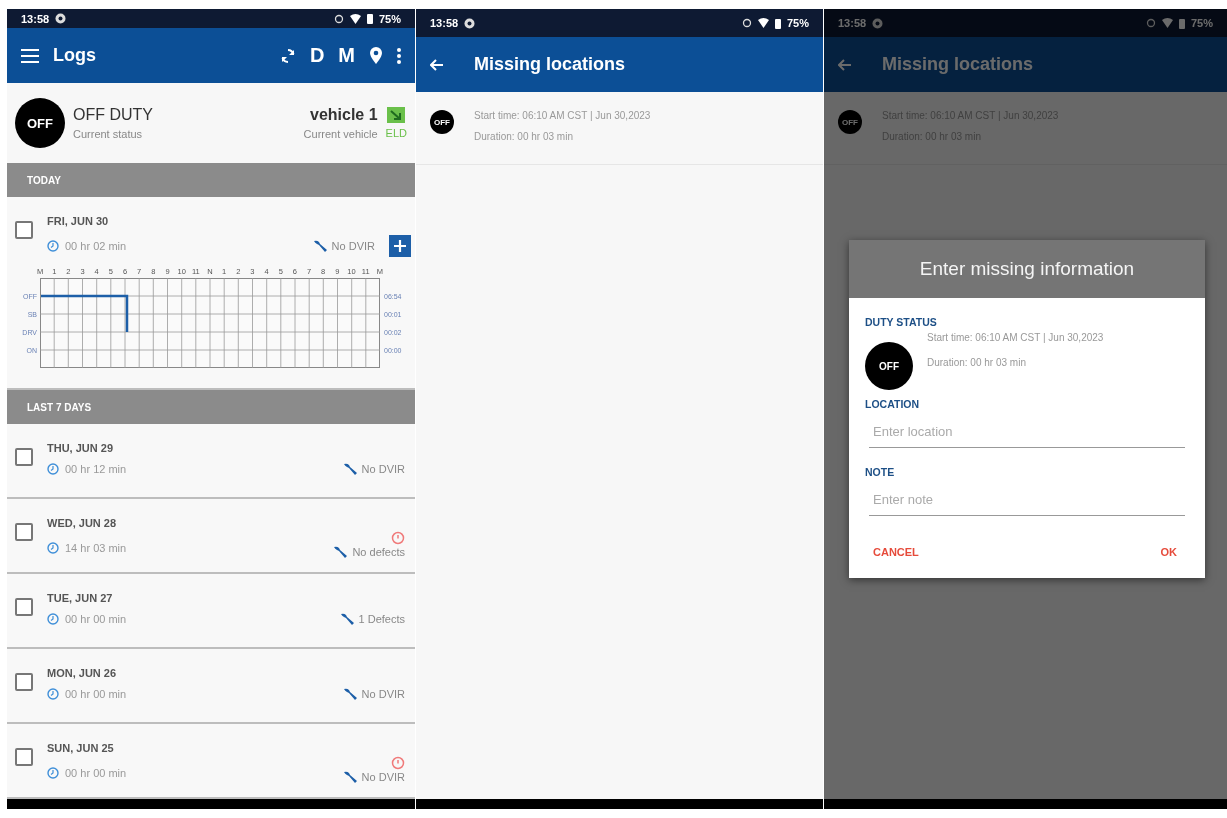  What do you see at coordinates (340, 134) in the screenshot?
I see `vehicle-caption: Current vehicle` at bounding box center [340, 134].